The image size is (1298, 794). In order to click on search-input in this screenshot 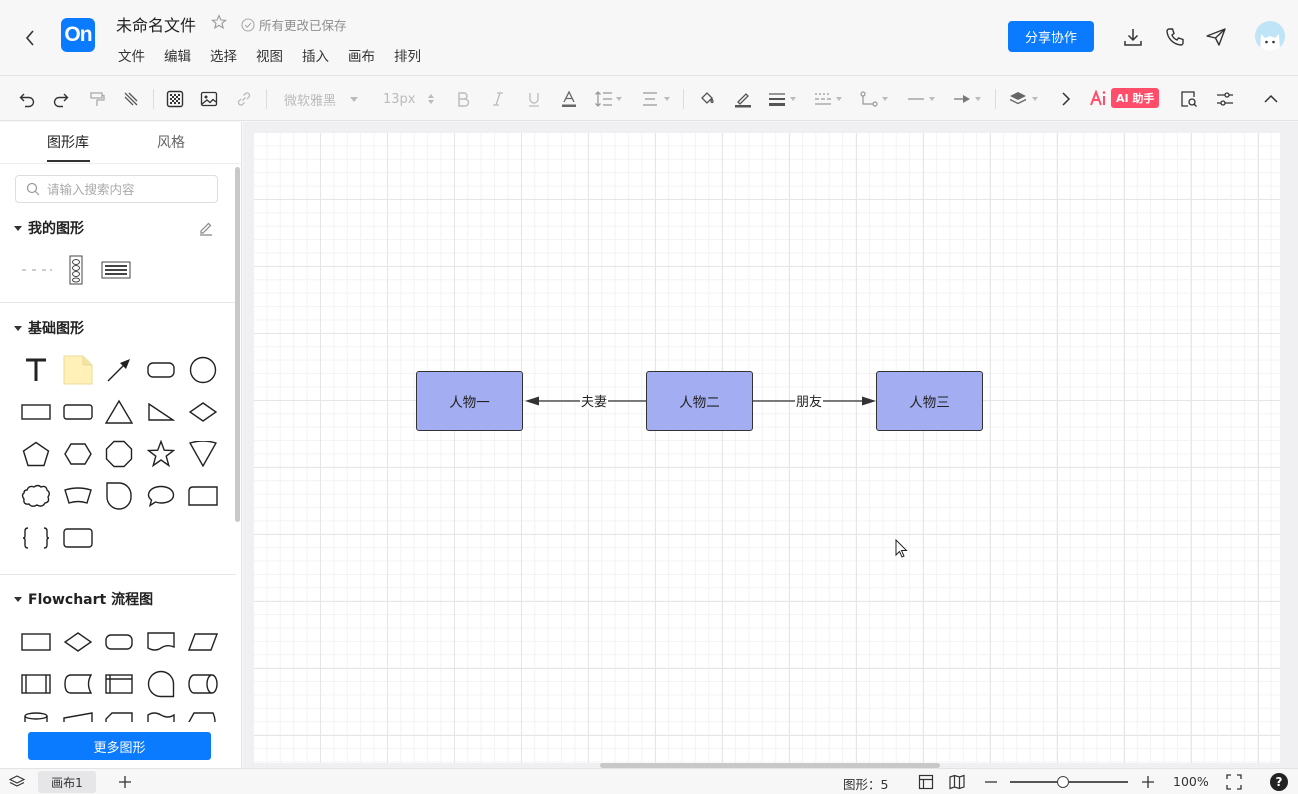, I will do `click(127, 189)`.